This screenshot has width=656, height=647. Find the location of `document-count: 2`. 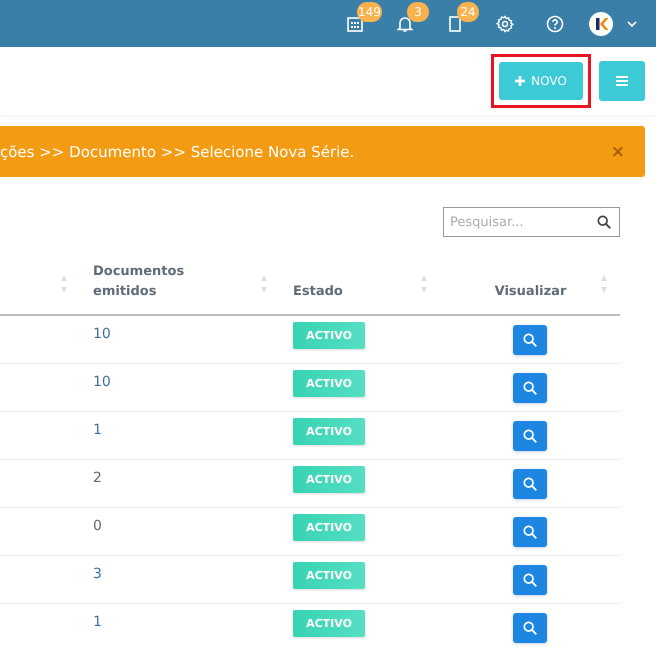

document-count: 2 is located at coordinates (97, 478).